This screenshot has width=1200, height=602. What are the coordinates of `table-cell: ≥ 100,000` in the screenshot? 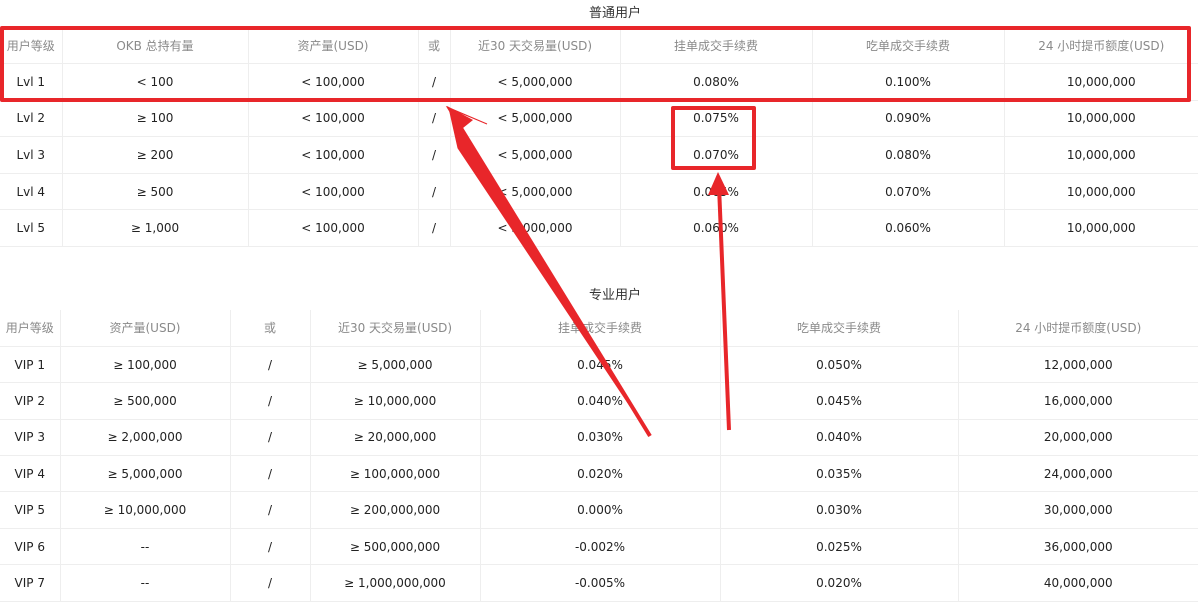 It's located at (145, 365).